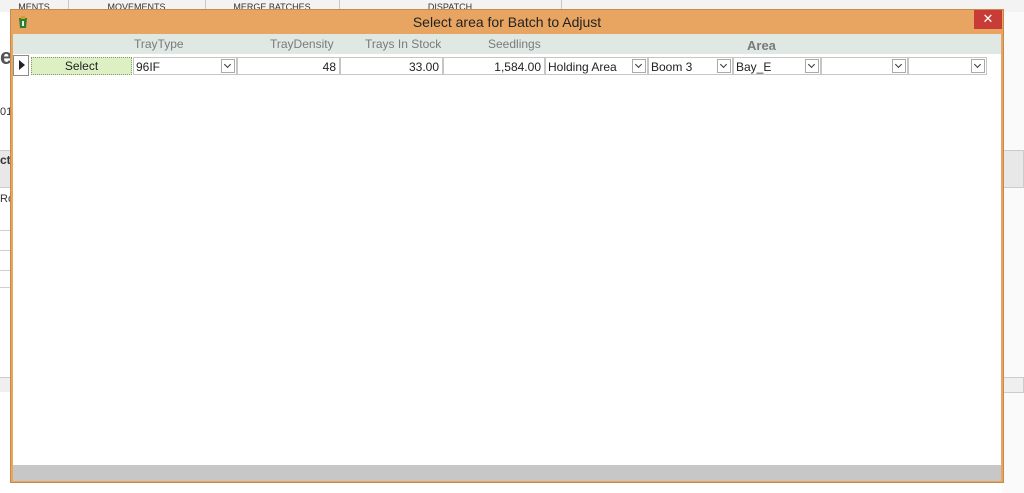 Image resolution: width=1024 pixels, height=493 pixels. Describe the element at coordinates (777, 66) in the screenshot. I see `area-level-3-combo: Bay_E` at that location.